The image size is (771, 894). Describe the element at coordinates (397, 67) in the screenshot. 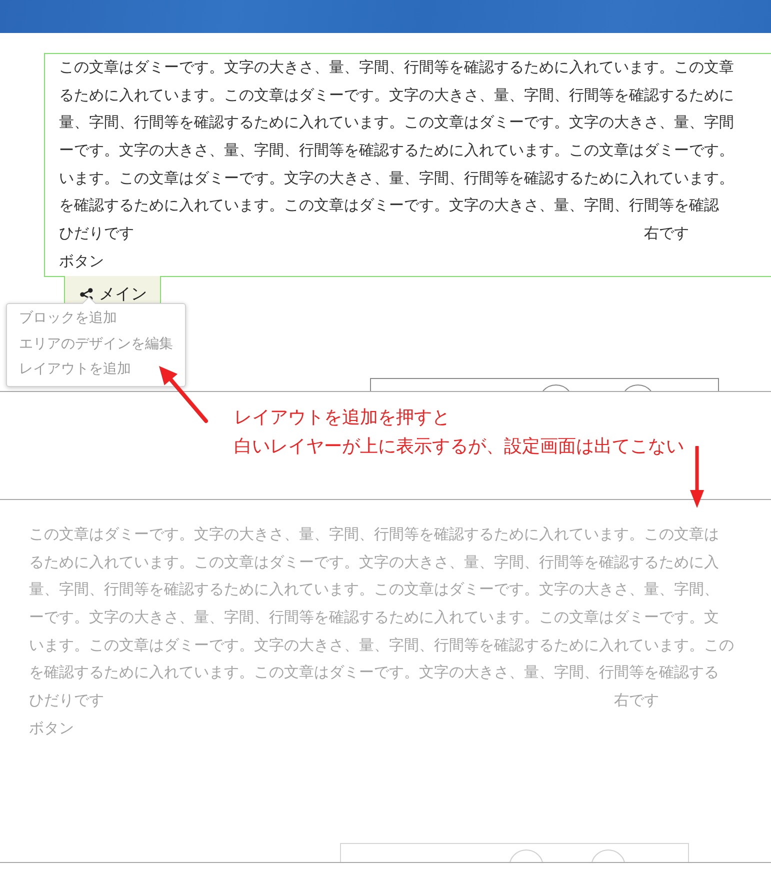

I see `text-line: この文章はダミーです。文字の大きさ、量、字間、行間等を確認するために入れています。この文章` at that location.